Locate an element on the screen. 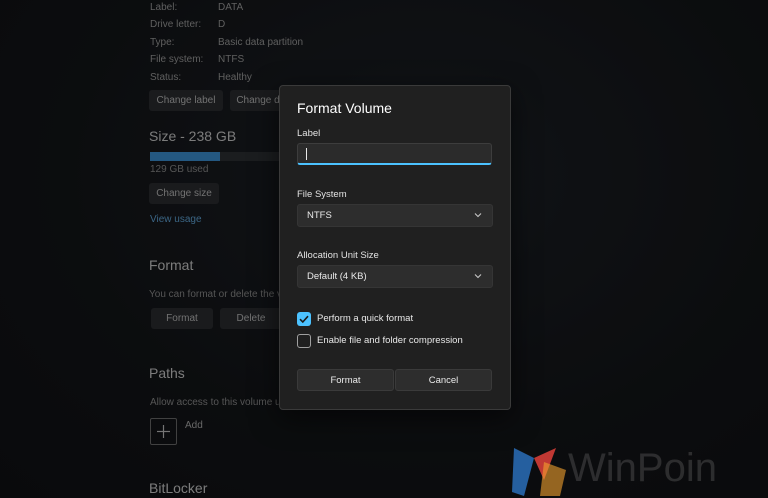 The height and width of the screenshot is (498, 768). winpoin-logo-icon is located at coordinates (539, 472).